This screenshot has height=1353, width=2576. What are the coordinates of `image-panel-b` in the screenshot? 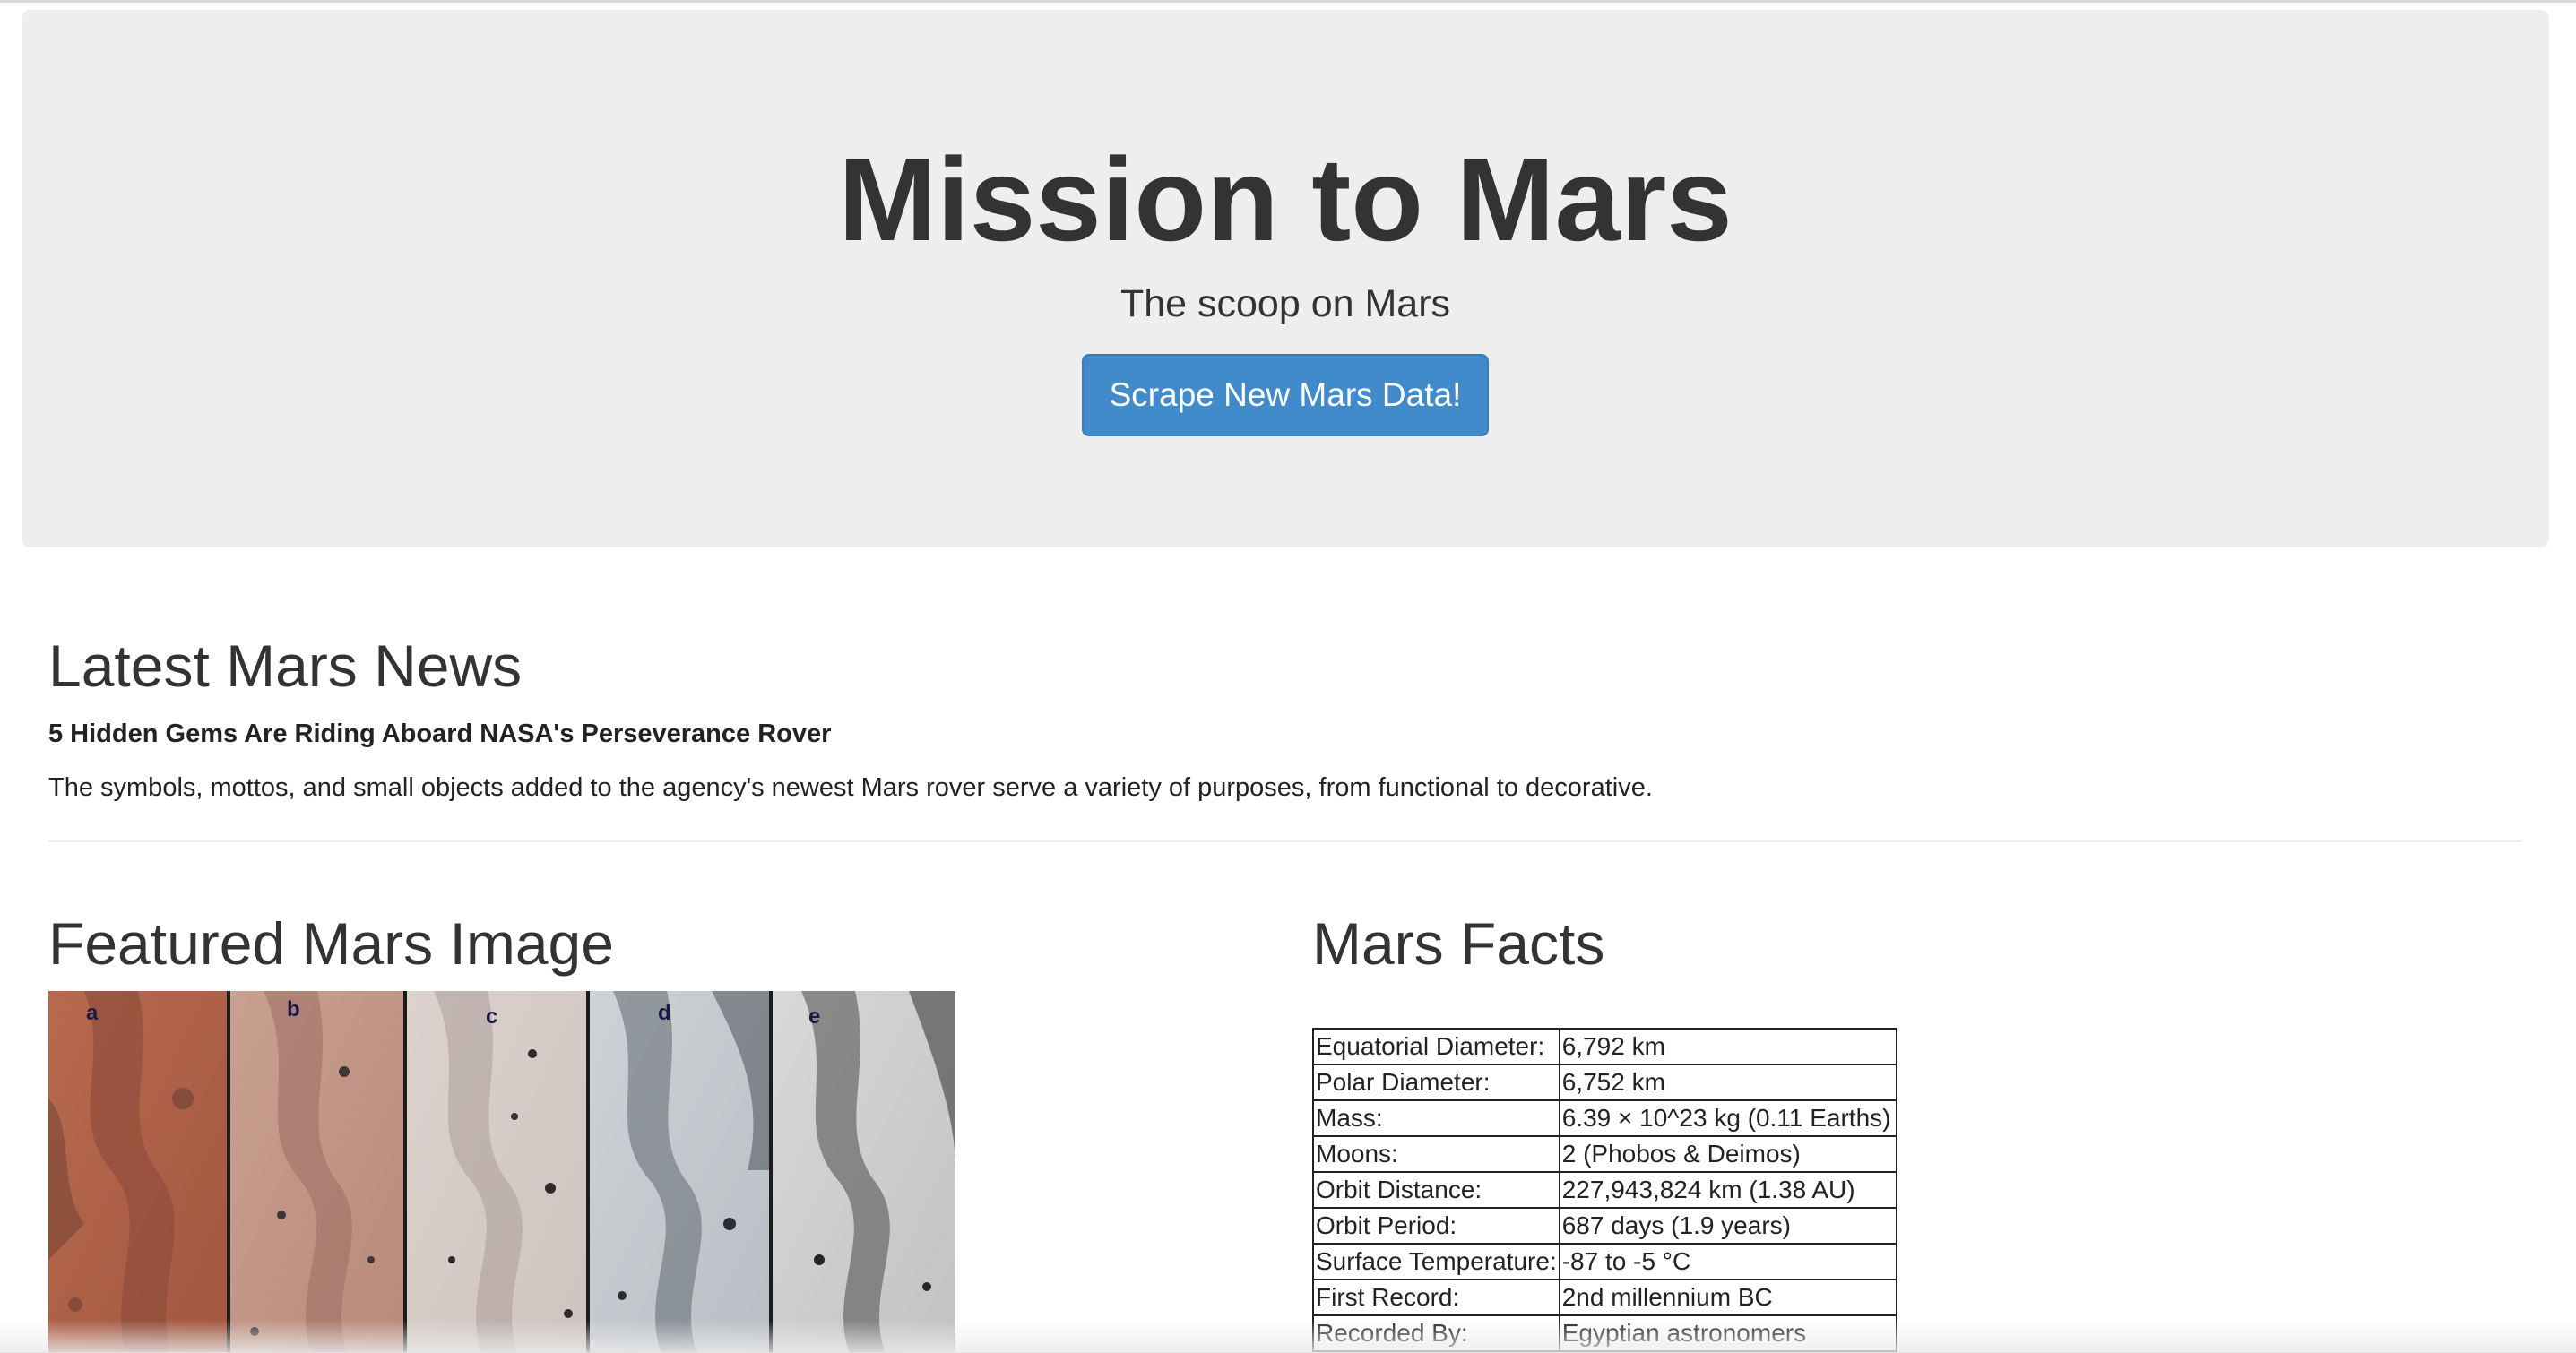 It's located at (316, 1172).